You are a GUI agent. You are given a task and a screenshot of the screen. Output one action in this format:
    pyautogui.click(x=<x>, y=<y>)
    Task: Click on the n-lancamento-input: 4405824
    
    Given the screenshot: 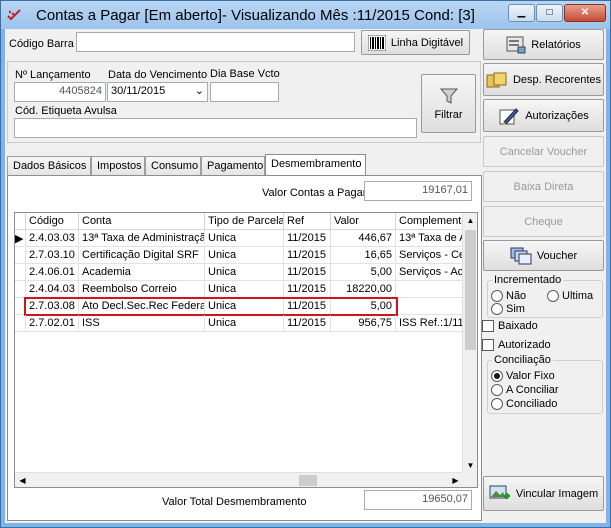 What is the action you would take?
    pyautogui.click(x=60, y=92)
    